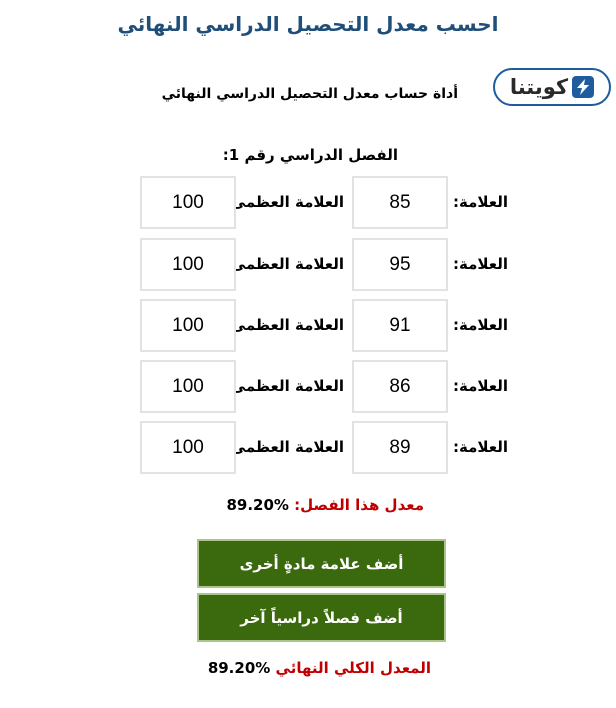 The image size is (616, 708). Describe the element at coordinates (321, 563) in the screenshot. I see `add-subject-grade-button: أضف علامة مادةٍ أخرى` at that location.